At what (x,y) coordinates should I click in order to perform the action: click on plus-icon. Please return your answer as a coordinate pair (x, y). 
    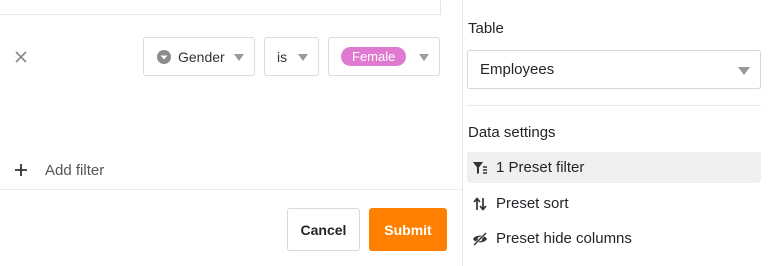
    Looking at the image, I should click on (21, 170).